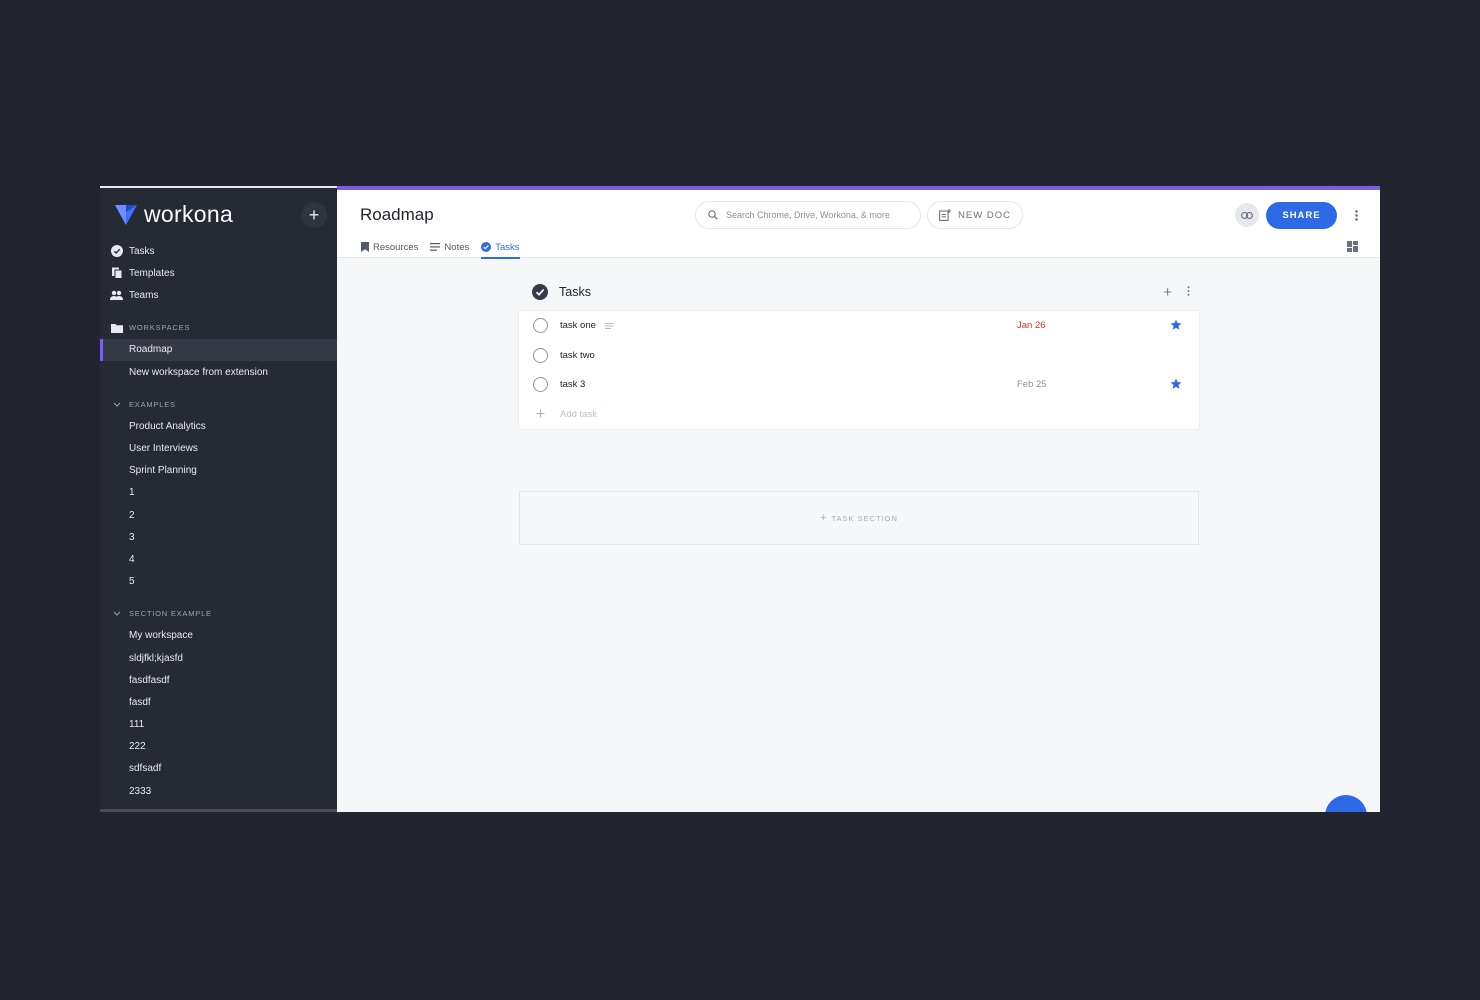 Image resolution: width=1480 pixels, height=1000 pixels. I want to click on task-row: task one Jan 26, so click(859, 326).